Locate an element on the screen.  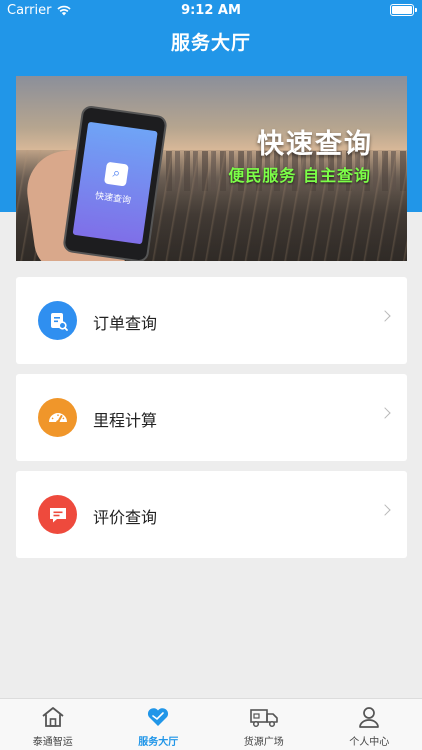
status-time: 9:12 AM is located at coordinates (211, 10).